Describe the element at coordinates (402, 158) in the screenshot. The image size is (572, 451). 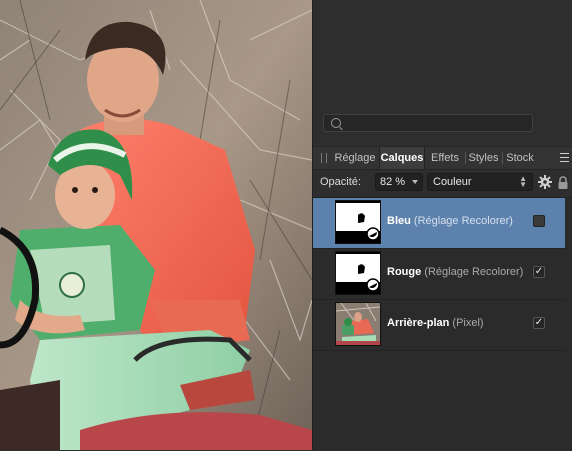
I see `tab-calques: Calques` at that location.